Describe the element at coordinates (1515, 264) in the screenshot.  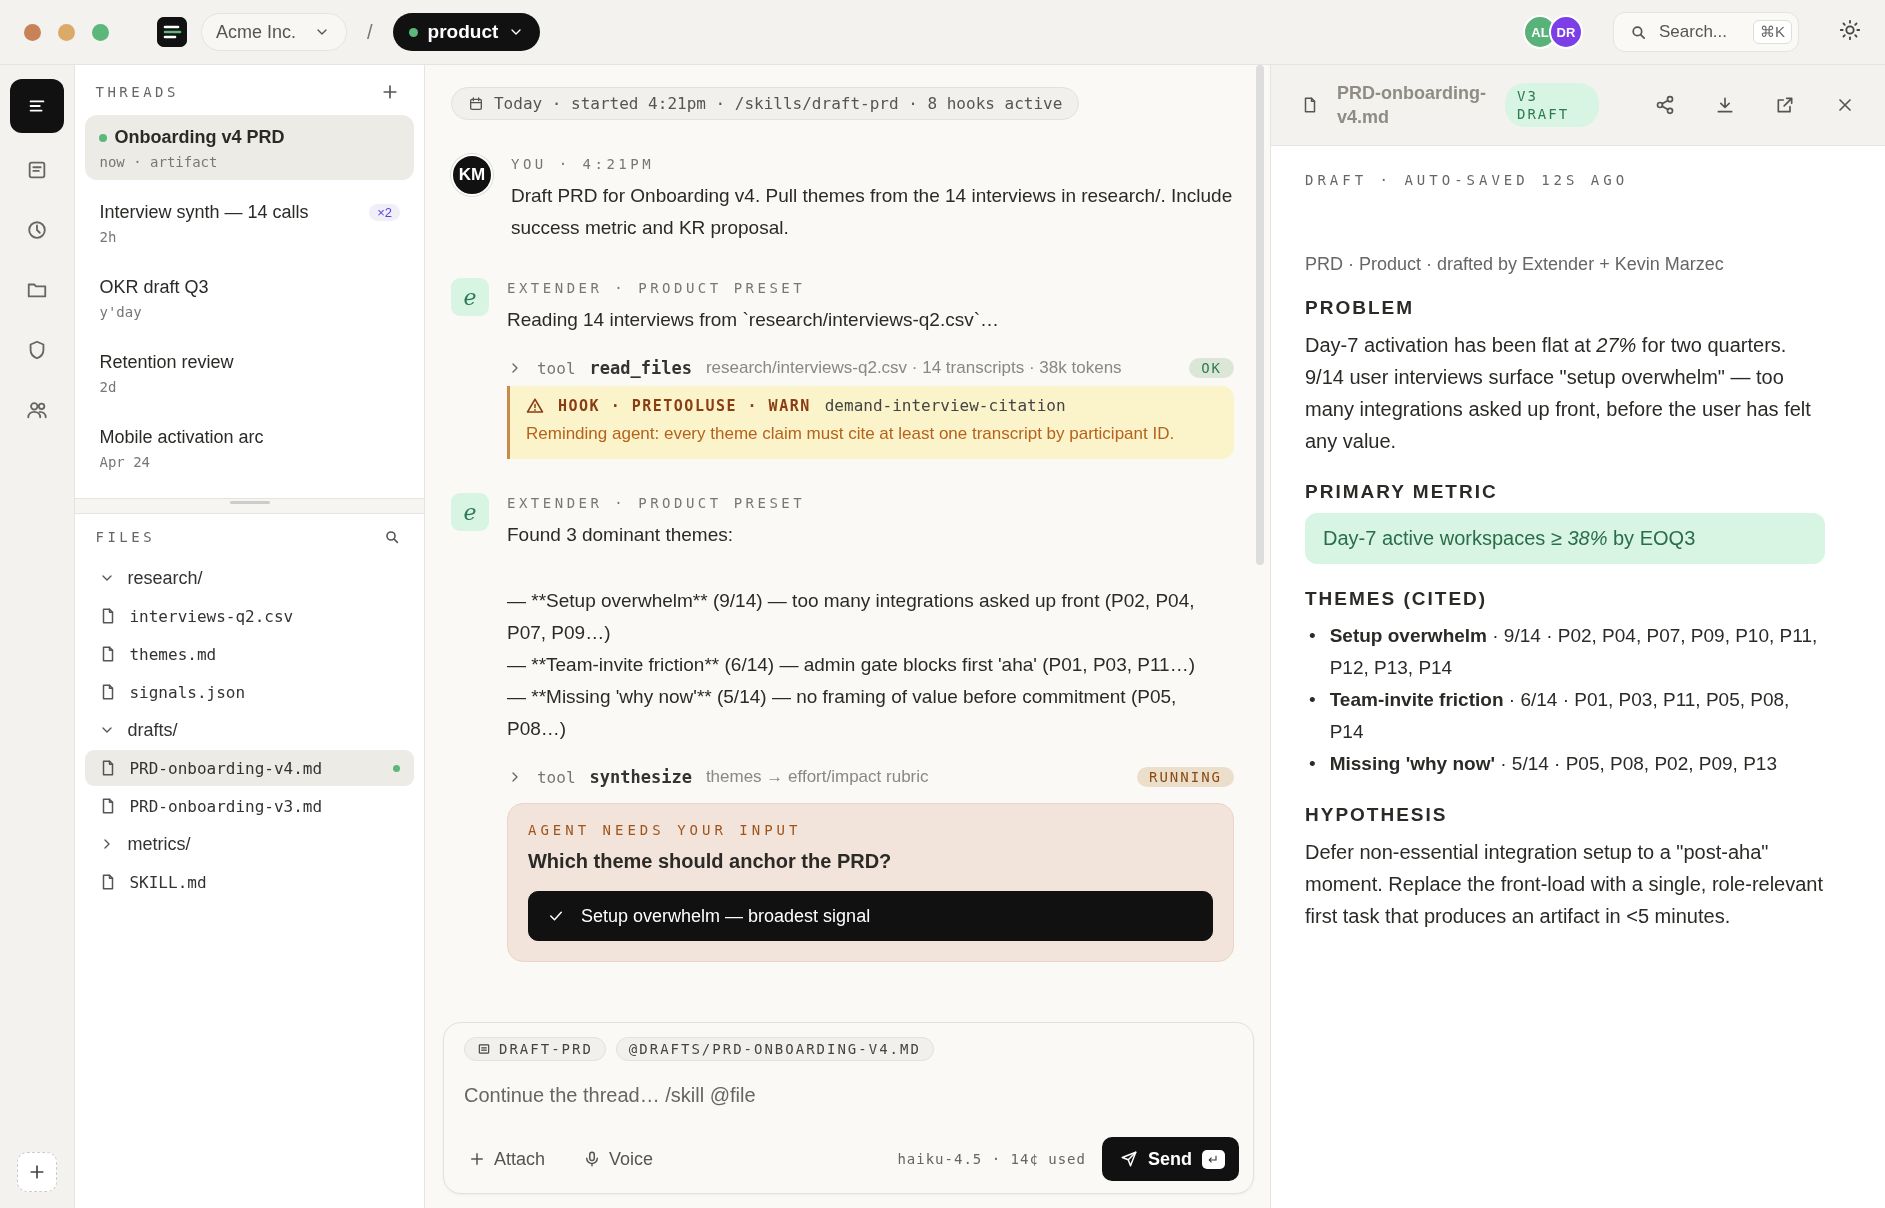
I see `document-byline: PRD · Product · drafted by Extender + Kevin Marzec` at that location.